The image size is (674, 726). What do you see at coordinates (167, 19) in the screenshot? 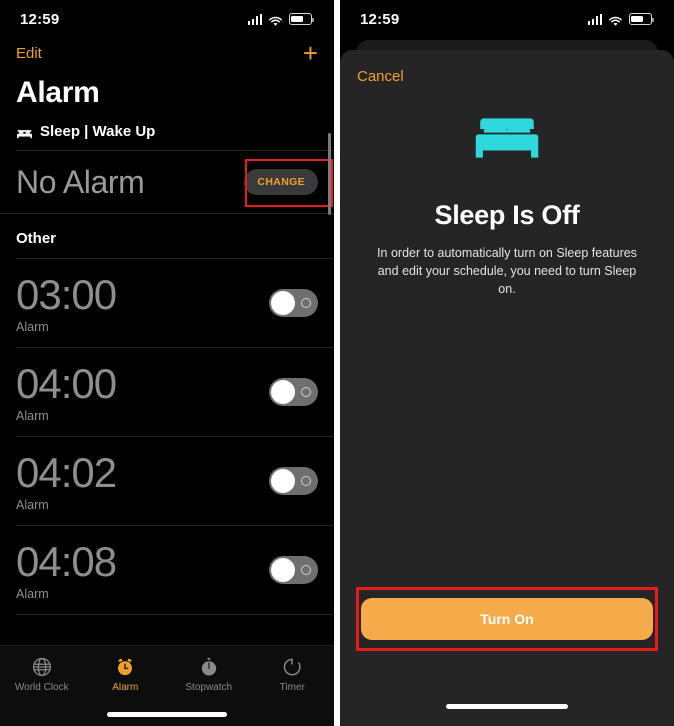
I see `status-bar-left: 12:59` at bounding box center [167, 19].